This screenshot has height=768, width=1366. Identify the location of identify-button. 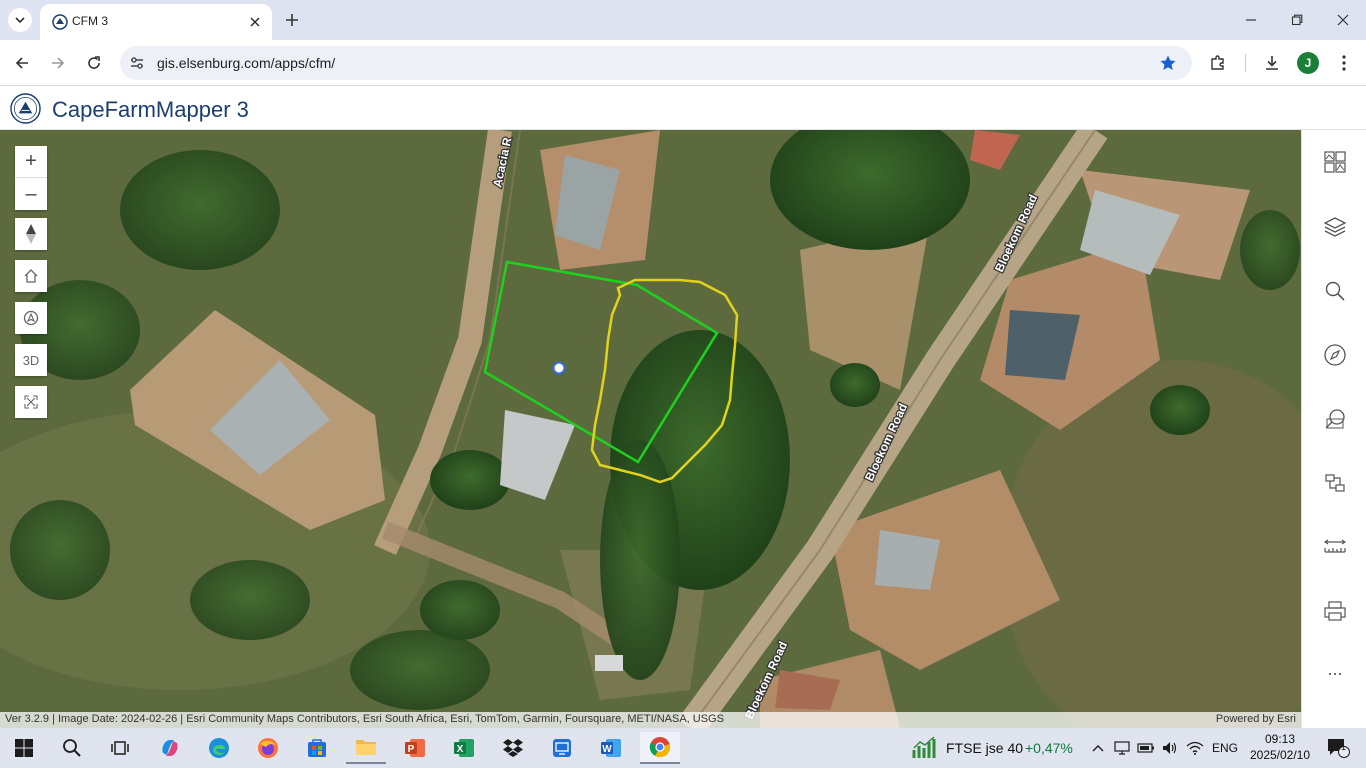
(1335, 419).